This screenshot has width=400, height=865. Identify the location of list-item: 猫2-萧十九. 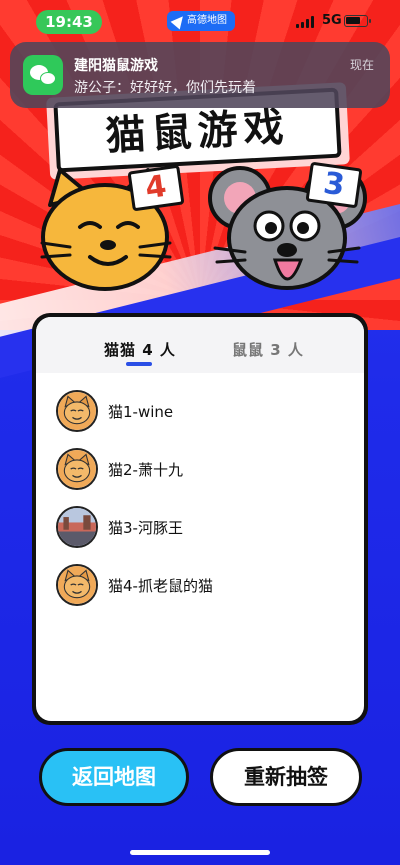
(119, 469).